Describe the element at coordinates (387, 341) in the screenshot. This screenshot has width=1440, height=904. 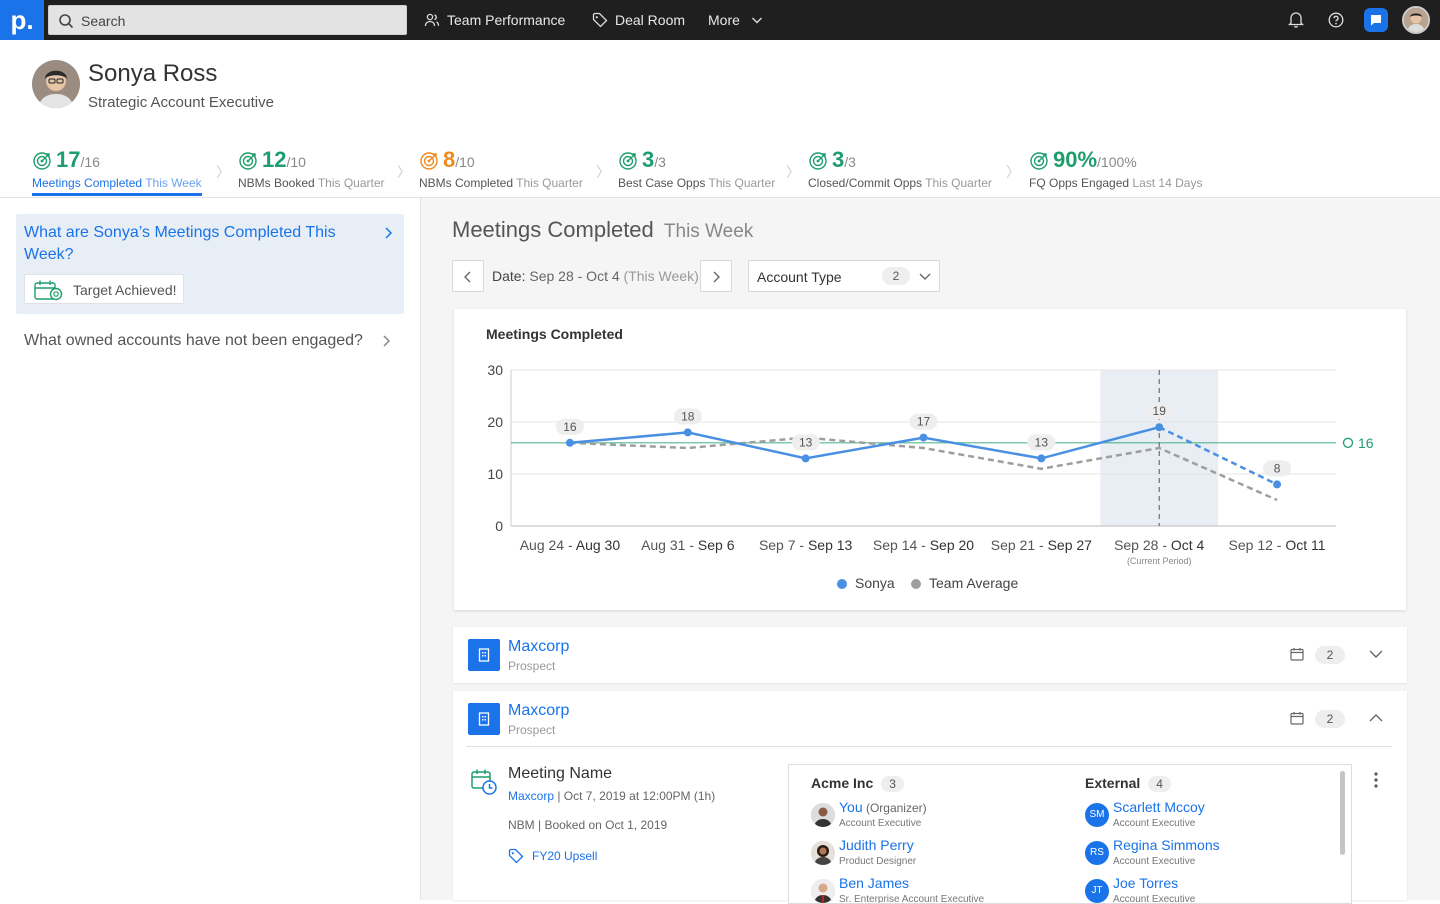
I see `chevron-right-icon` at that location.